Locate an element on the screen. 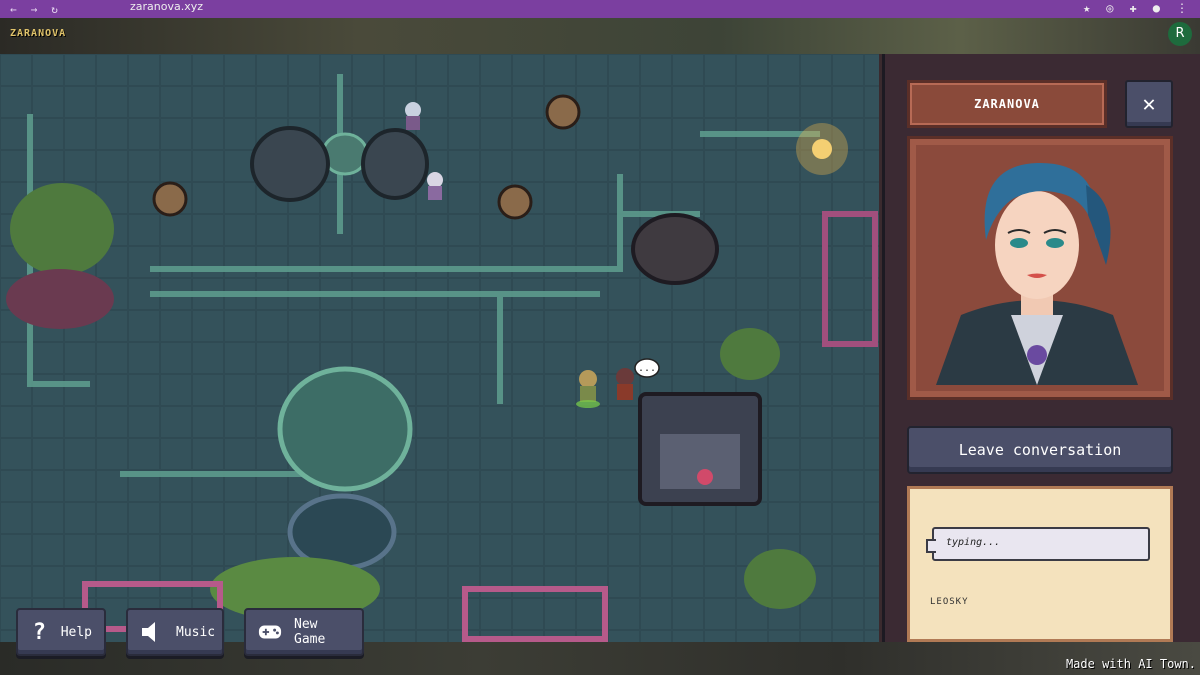 The image size is (1200, 675). new-game-button: New Game is located at coordinates (304, 632).